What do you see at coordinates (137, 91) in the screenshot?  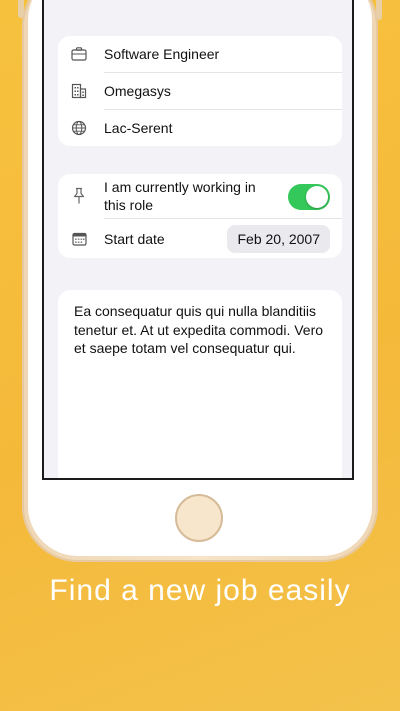 I see `company-field: Omegasys` at bounding box center [137, 91].